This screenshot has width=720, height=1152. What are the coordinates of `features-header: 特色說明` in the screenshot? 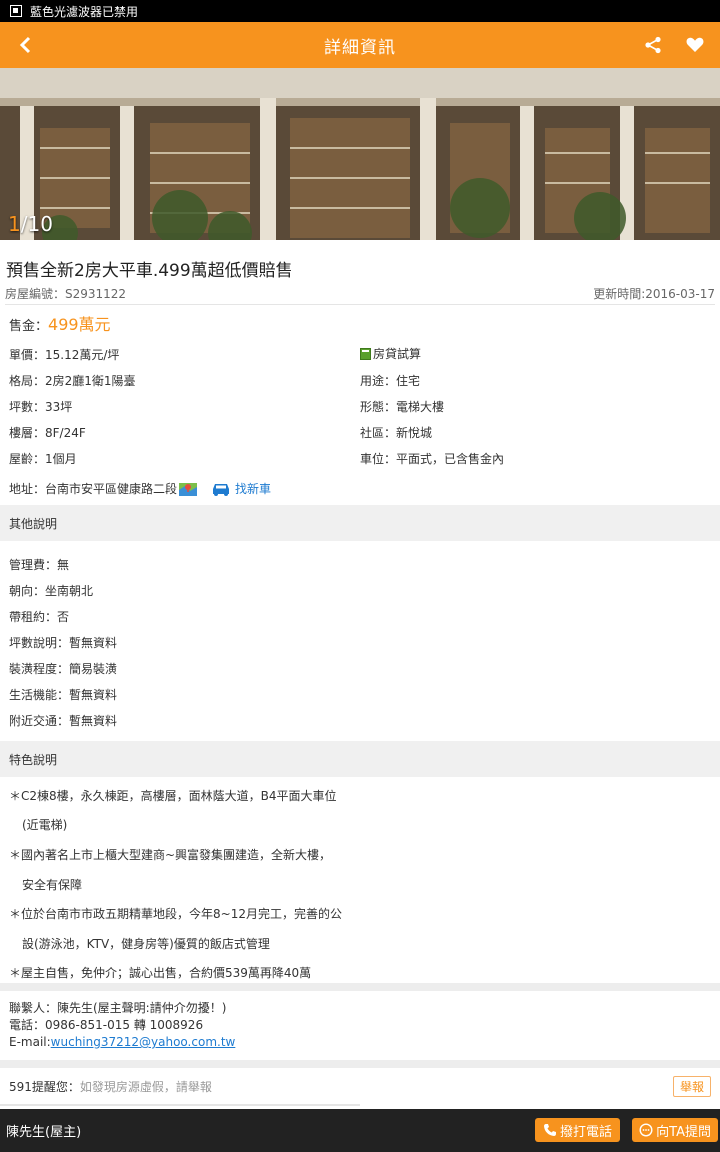 It's located at (360, 759).